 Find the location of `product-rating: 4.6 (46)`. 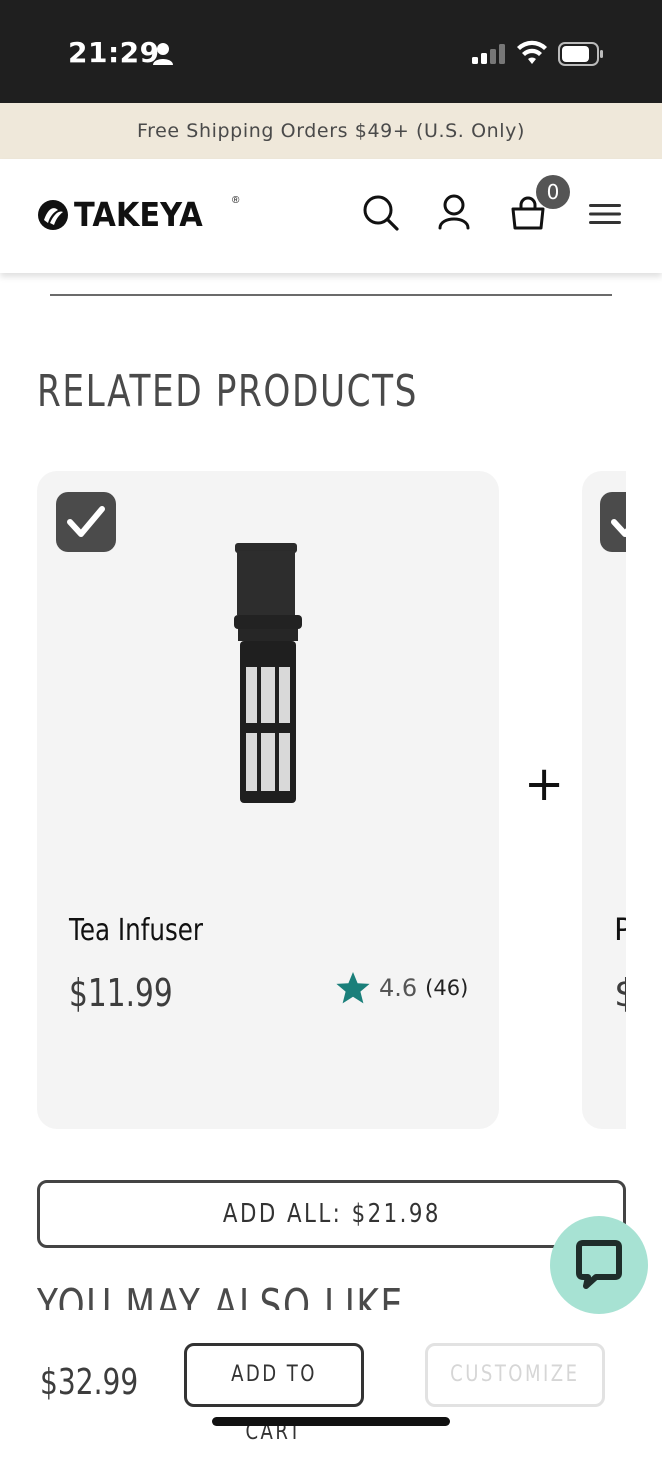

product-rating: 4.6 (46) is located at coordinates (401, 988).